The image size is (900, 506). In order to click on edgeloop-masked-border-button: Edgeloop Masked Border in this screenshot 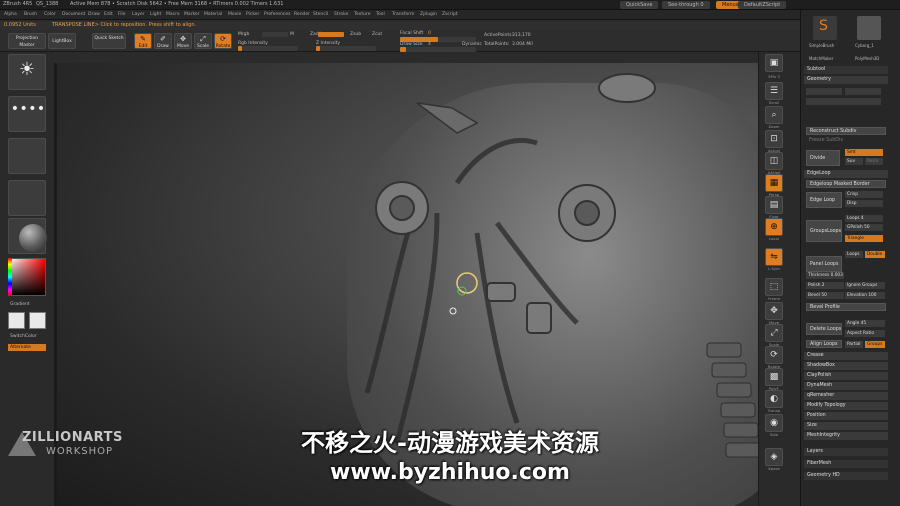, I will do `click(846, 184)`.